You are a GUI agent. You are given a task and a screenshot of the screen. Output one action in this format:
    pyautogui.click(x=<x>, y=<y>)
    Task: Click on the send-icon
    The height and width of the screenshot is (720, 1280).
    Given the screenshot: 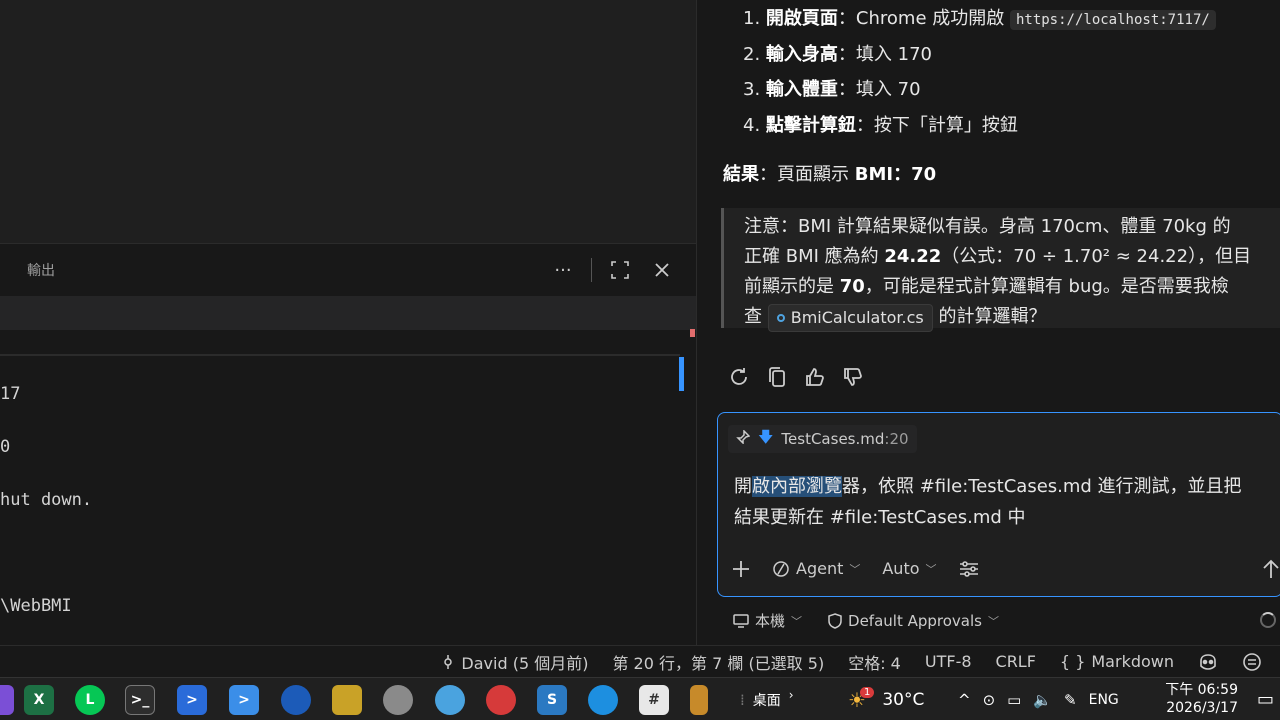 What is the action you would take?
    pyautogui.click(x=1271, y=571)
    